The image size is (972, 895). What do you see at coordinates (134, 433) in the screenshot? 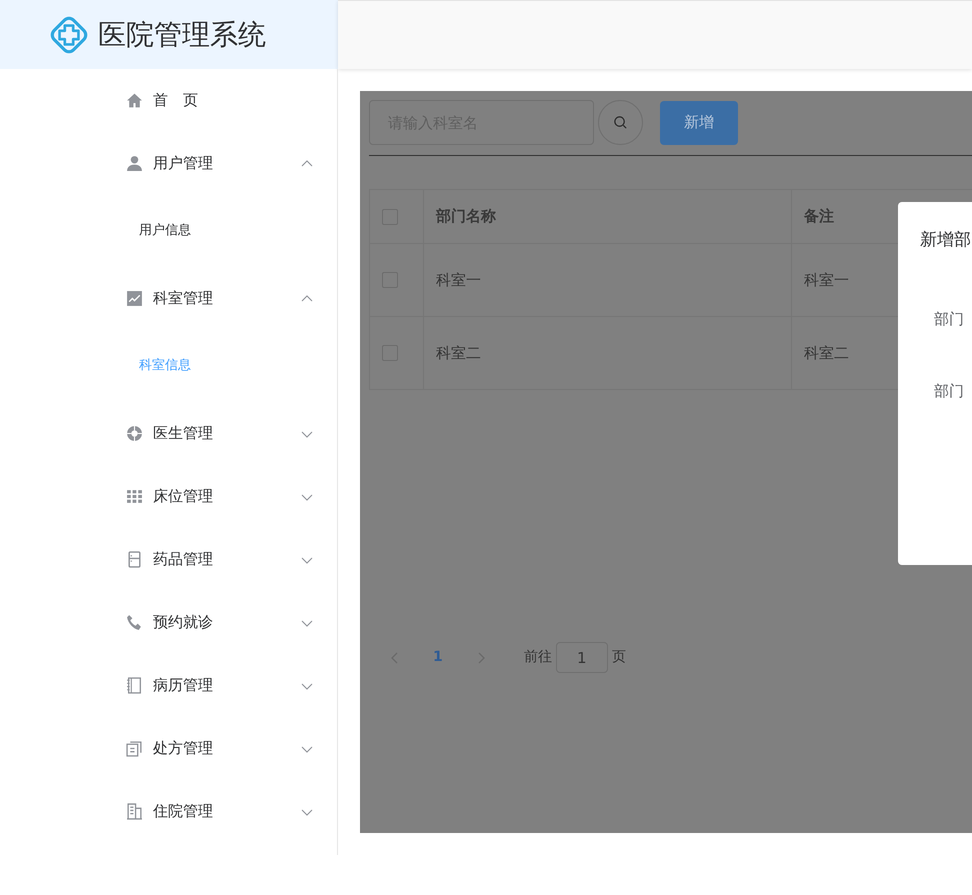
I see `aperture-icon` at bounding box center [134, 433].